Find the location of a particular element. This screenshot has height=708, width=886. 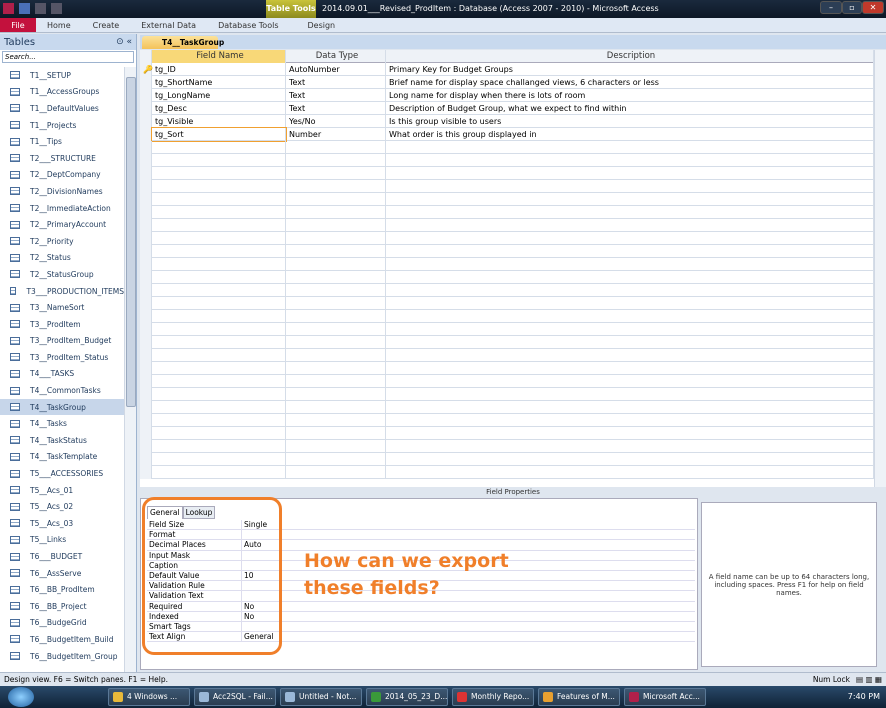

nav-table-item: T6__BudgeGrid is located at coordinates (62, 623).